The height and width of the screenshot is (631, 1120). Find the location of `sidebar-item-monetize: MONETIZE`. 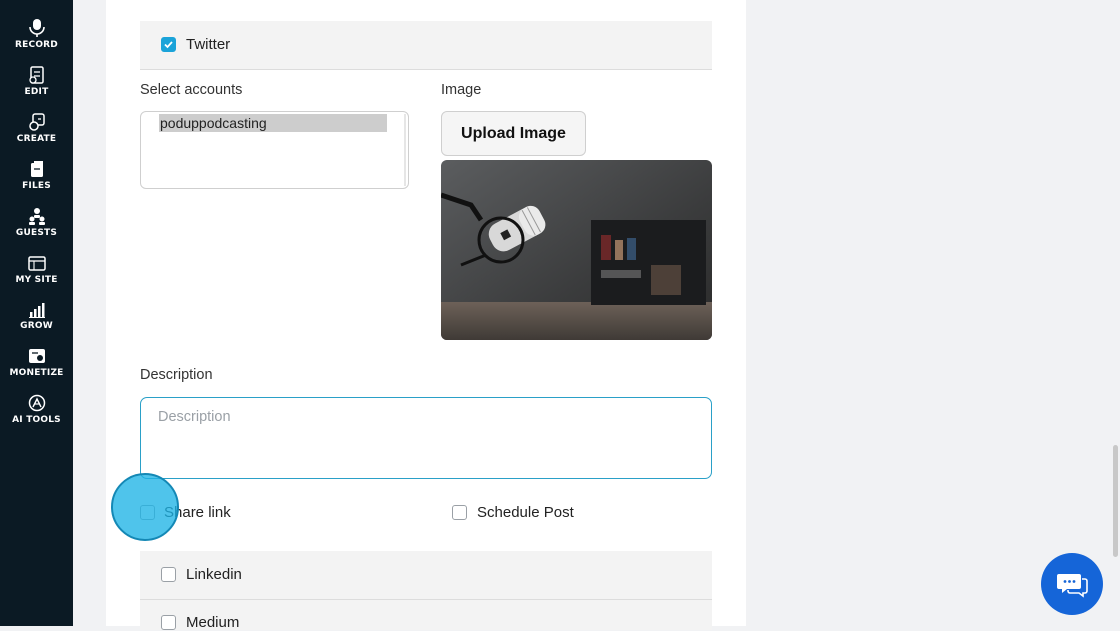

sidebar-item-monetize: MONETIZE is located at coordinates (36, 362).